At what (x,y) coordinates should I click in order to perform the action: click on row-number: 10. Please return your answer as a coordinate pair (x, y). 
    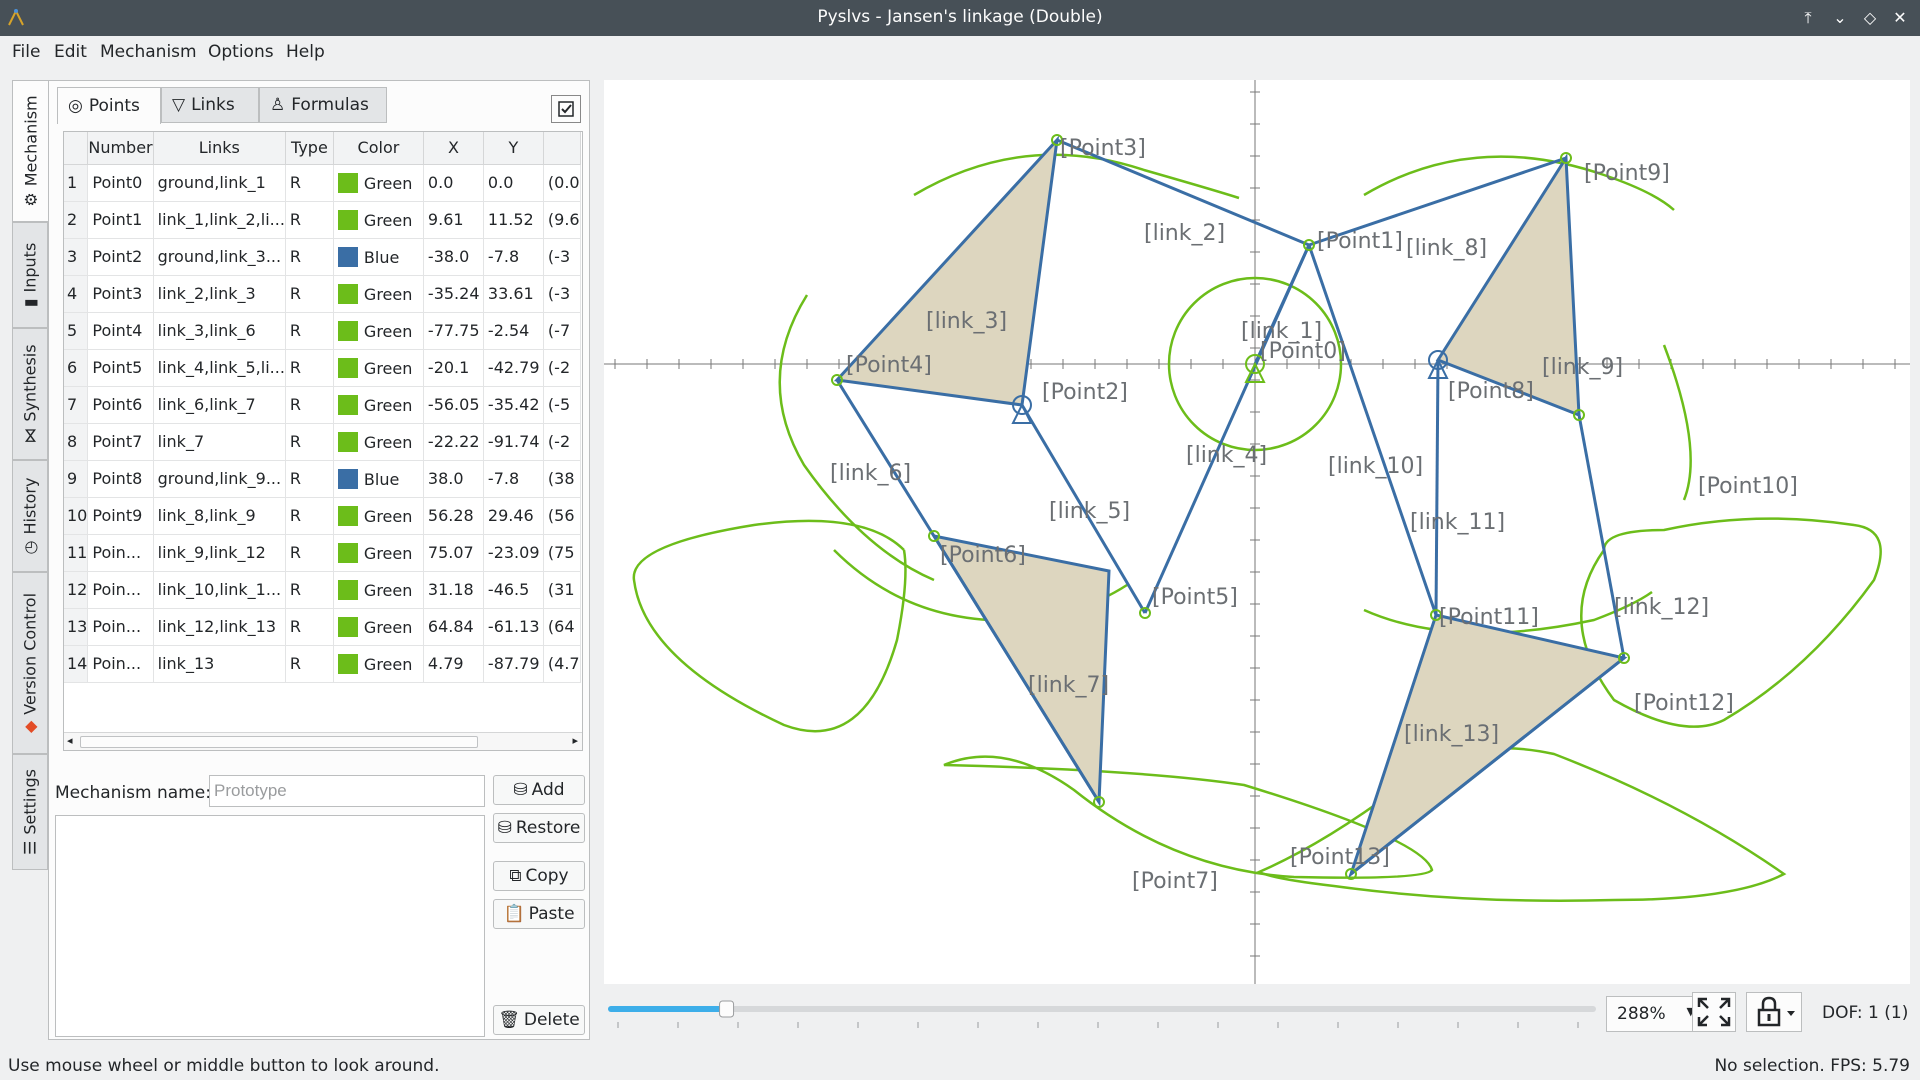
    Looking at the image, I should click on (76, 516).